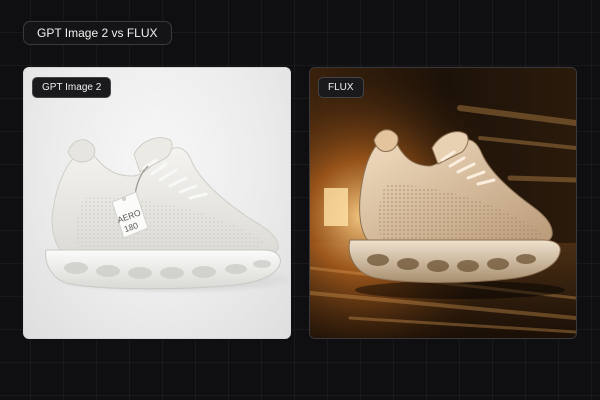 The width and height of the screenshot is (600, 400). I want to click on window-light, so click(336, 207).